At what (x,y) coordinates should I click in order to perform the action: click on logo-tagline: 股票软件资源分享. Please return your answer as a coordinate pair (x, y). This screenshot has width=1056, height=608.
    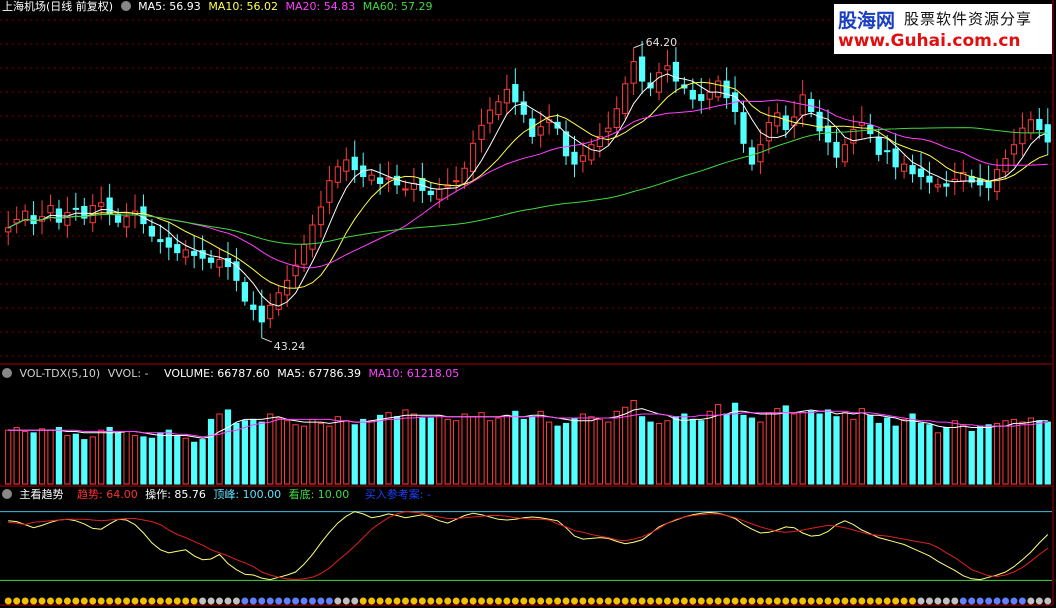
    Looking at the image, I should click on (968, 19).